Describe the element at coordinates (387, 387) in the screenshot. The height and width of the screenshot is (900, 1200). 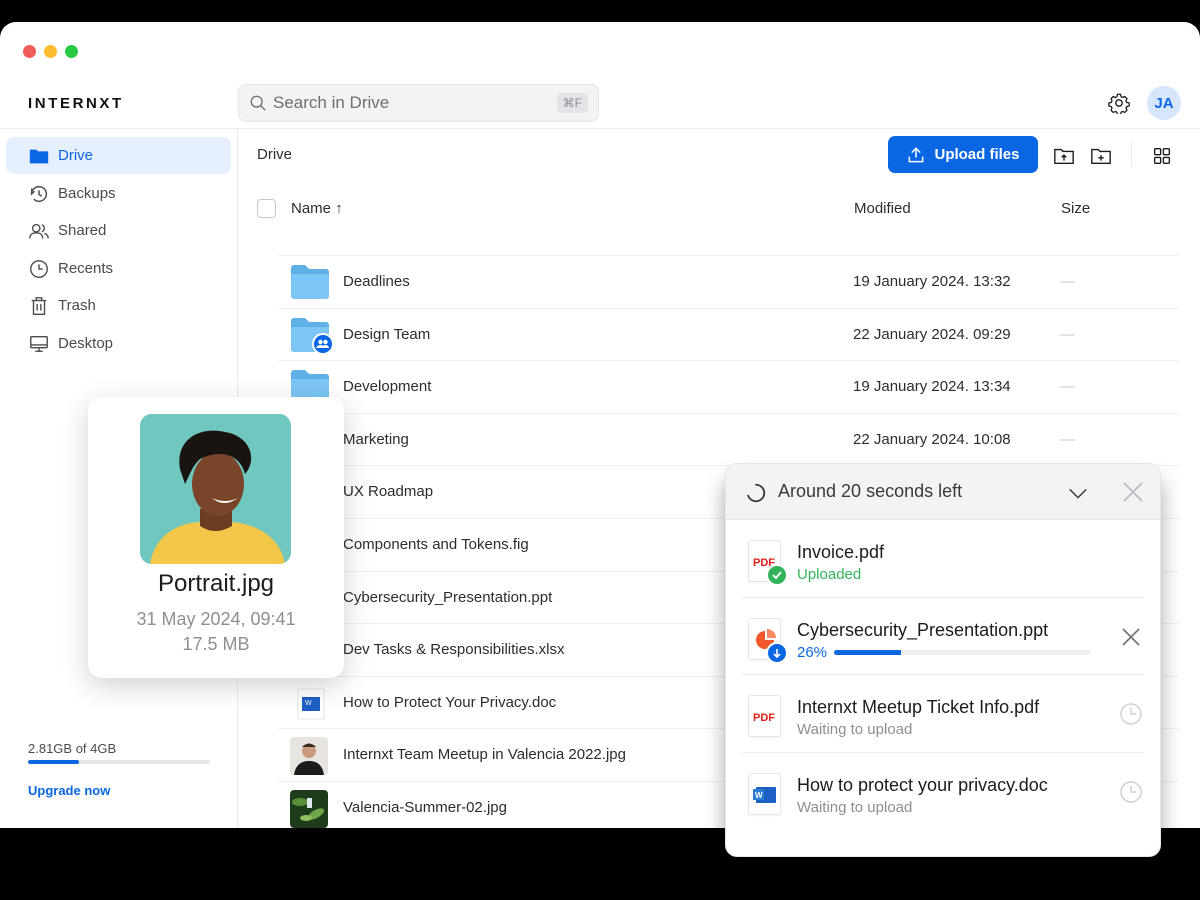
I see `file-name: Development` at that location.